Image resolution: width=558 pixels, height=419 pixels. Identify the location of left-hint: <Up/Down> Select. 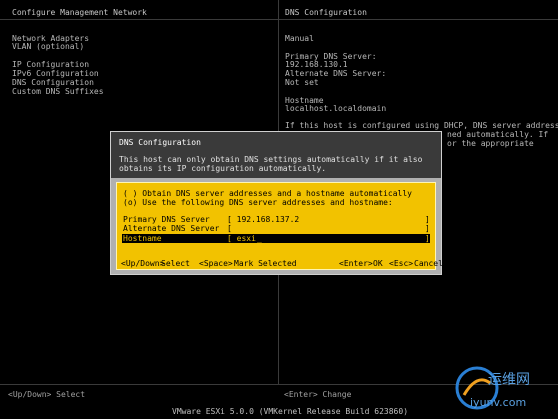
(47, 394).